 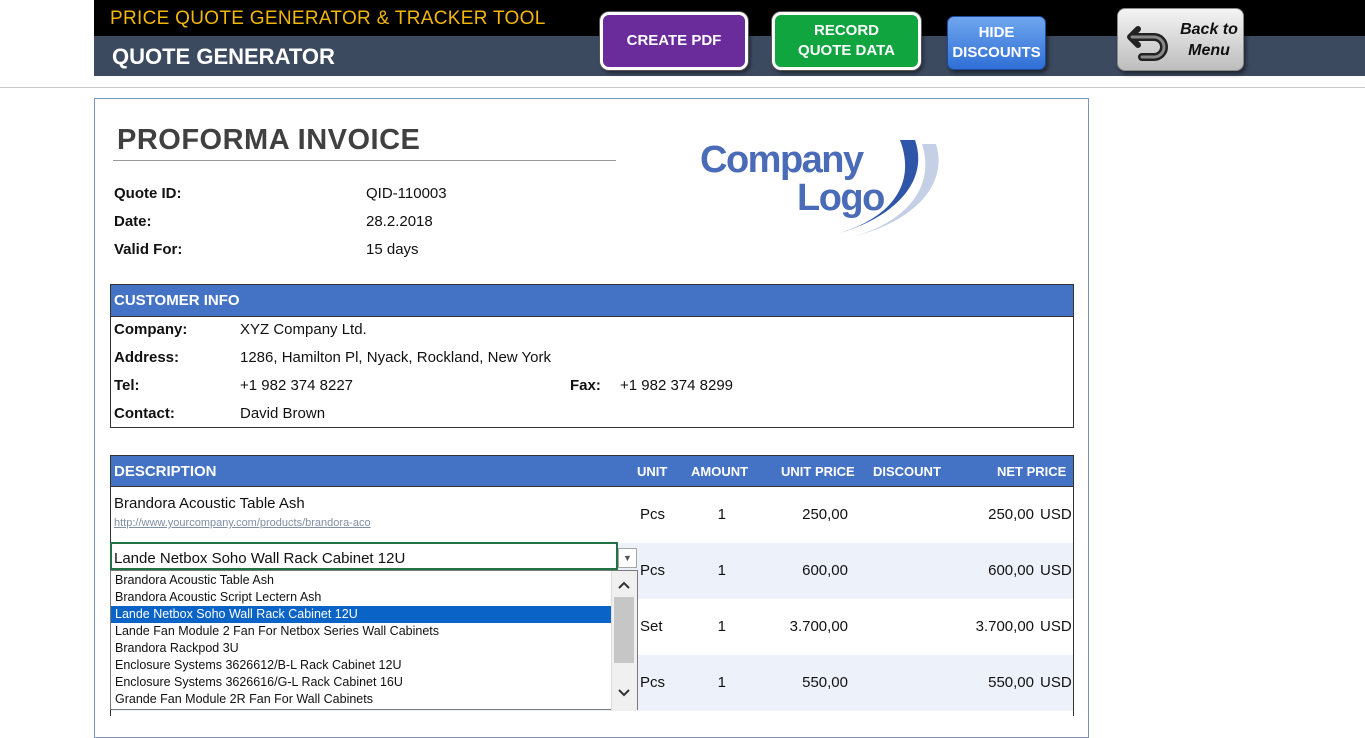 What do you see at coordinates (1056, 570) in the screenshot?
I see `row-2-currency: USD` at bounding box center [1056, 570].